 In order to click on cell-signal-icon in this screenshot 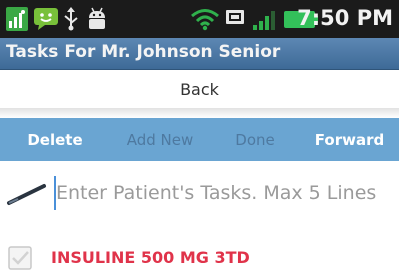, I will do `click(264, 20)`.